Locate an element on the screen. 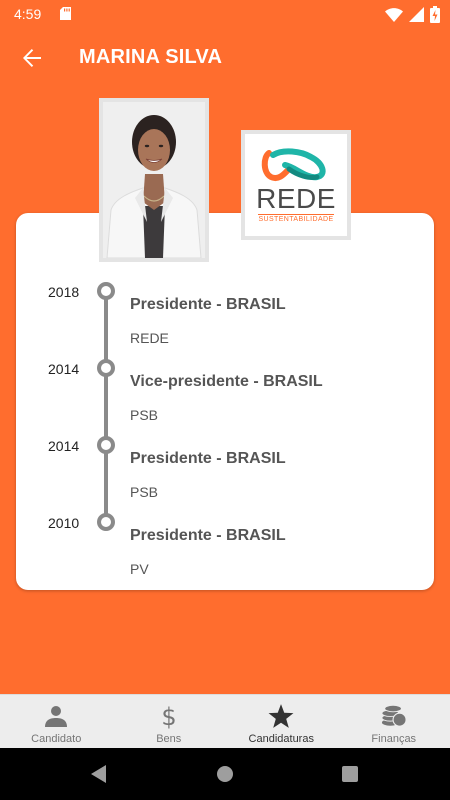 This screenshot has height=800, width=450. sd-card-icon is located at coordinates (65, 13).